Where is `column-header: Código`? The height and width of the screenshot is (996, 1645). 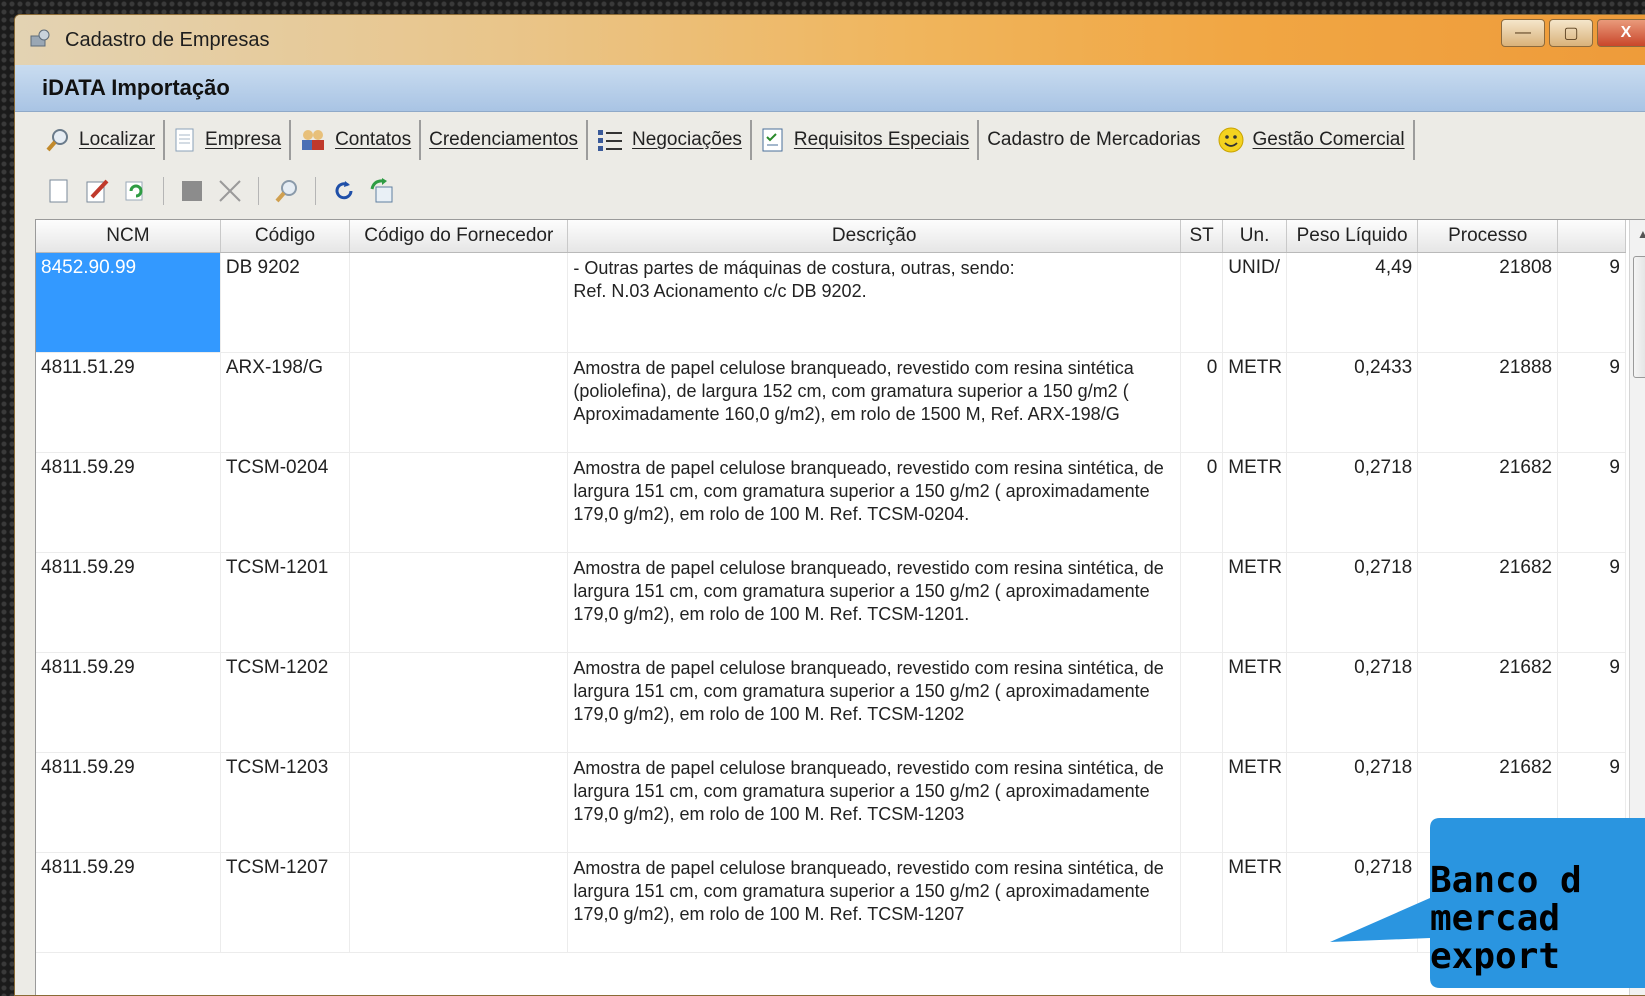
column-header: Código is located at coordinates (285, 236).